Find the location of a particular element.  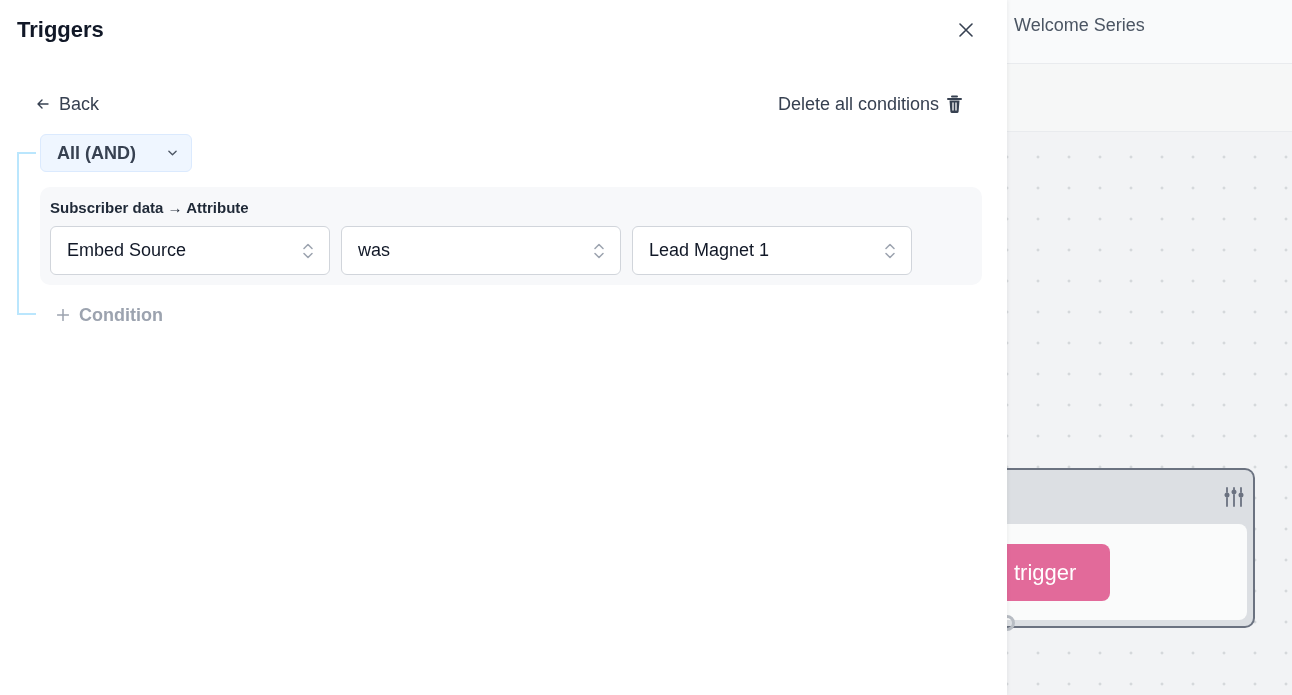

left-arrow-icon is located at coordinates (43, 104).